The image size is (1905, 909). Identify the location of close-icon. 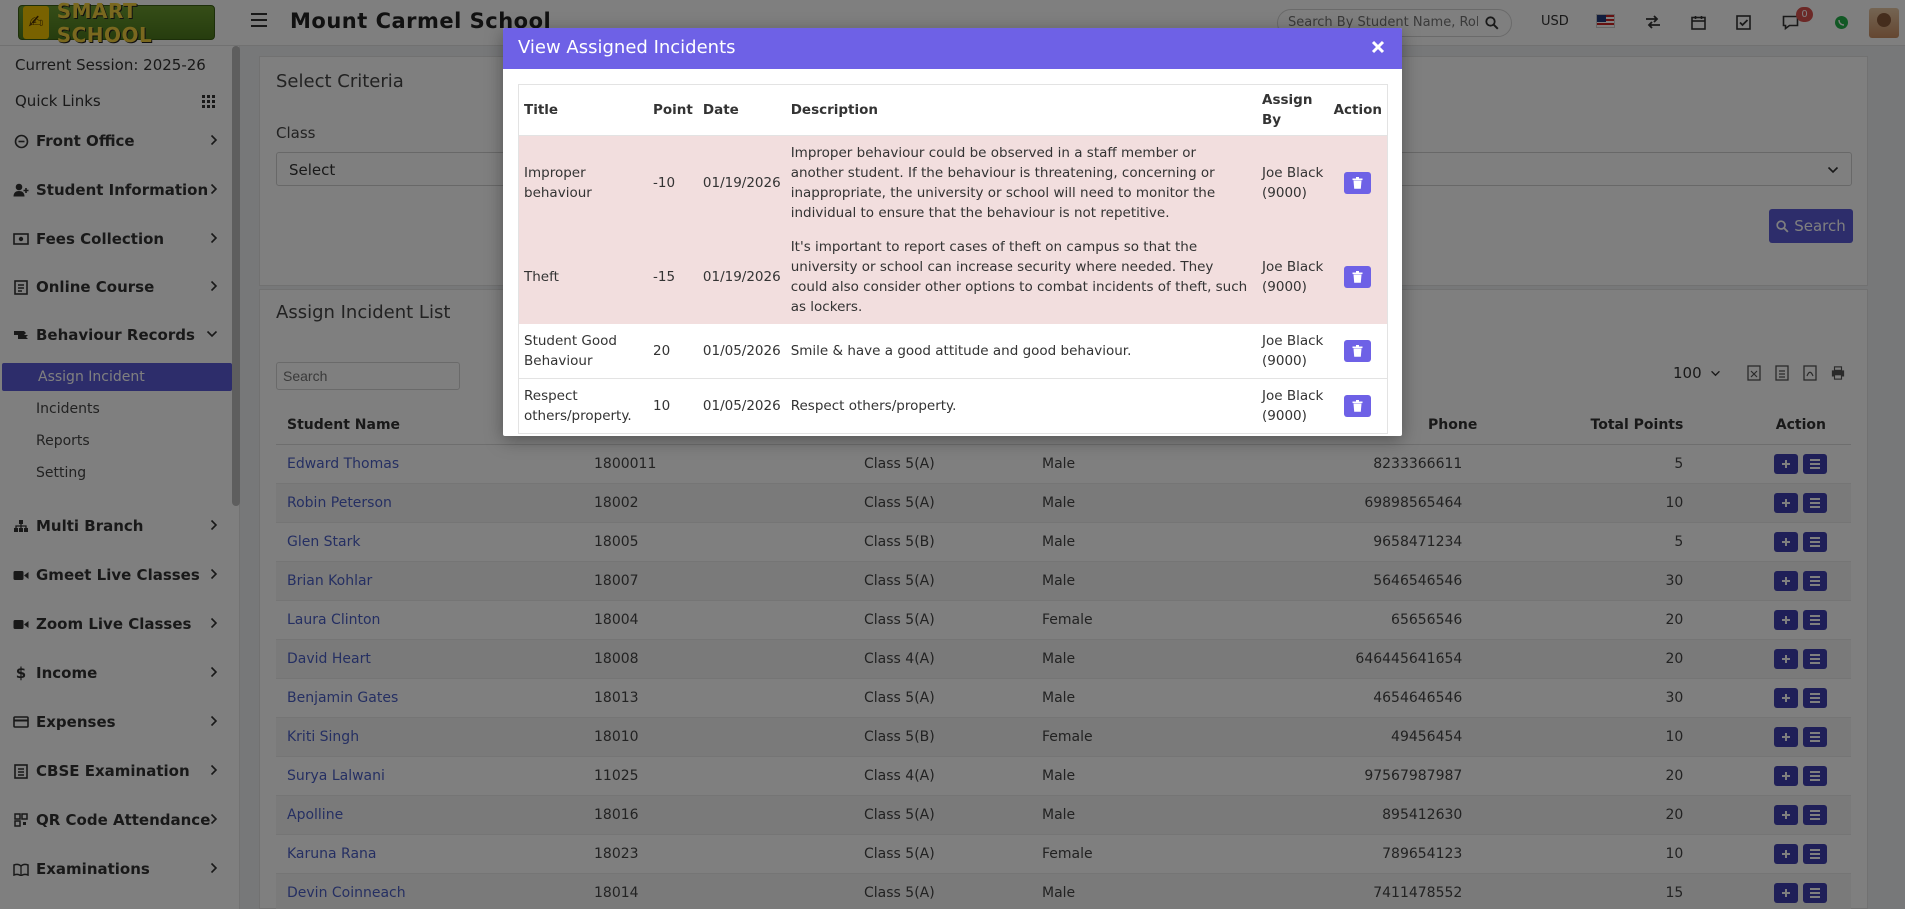
(1378, 47).